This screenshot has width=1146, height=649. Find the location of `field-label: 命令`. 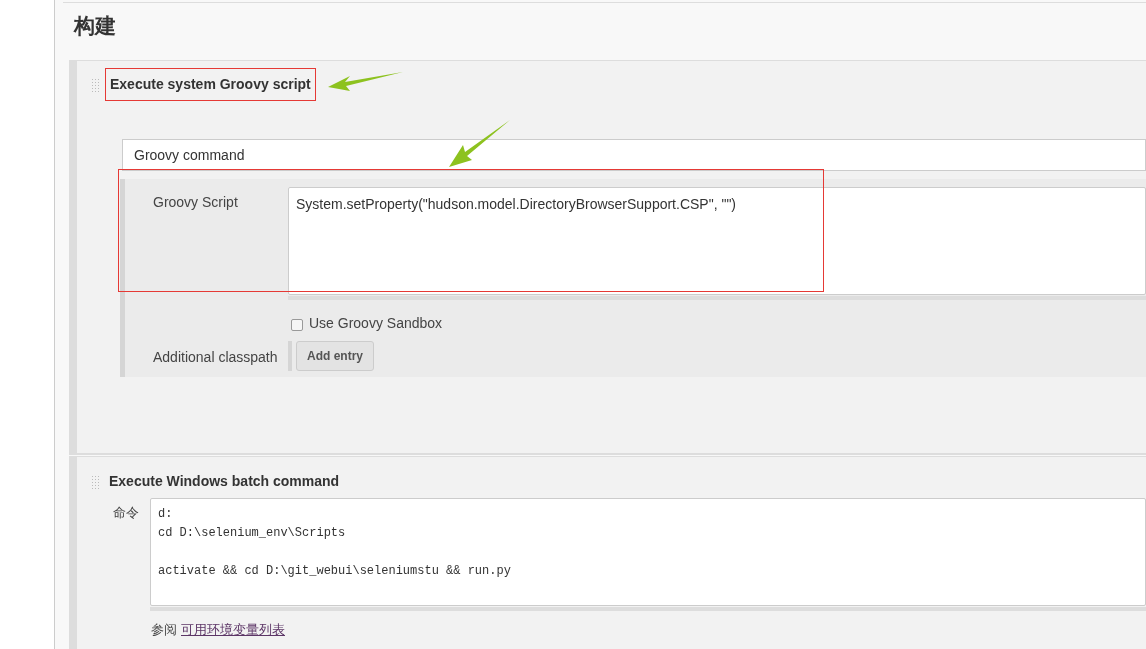

field-label: 命令 is located at coordinates (126, 513).